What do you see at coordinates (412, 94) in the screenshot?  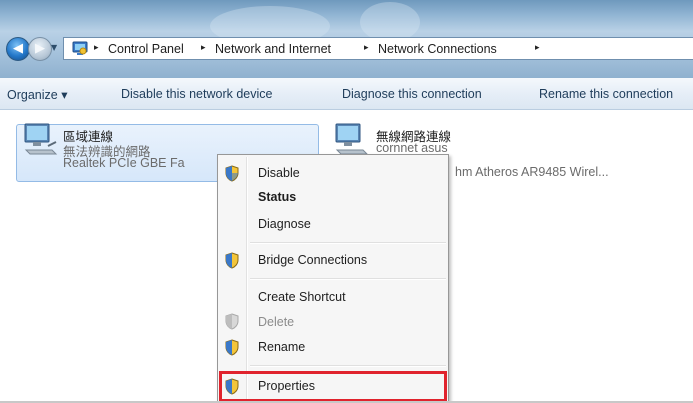 I see `diagnose-connection-button: Diagnose this connection` at bounding box center [412, 94].